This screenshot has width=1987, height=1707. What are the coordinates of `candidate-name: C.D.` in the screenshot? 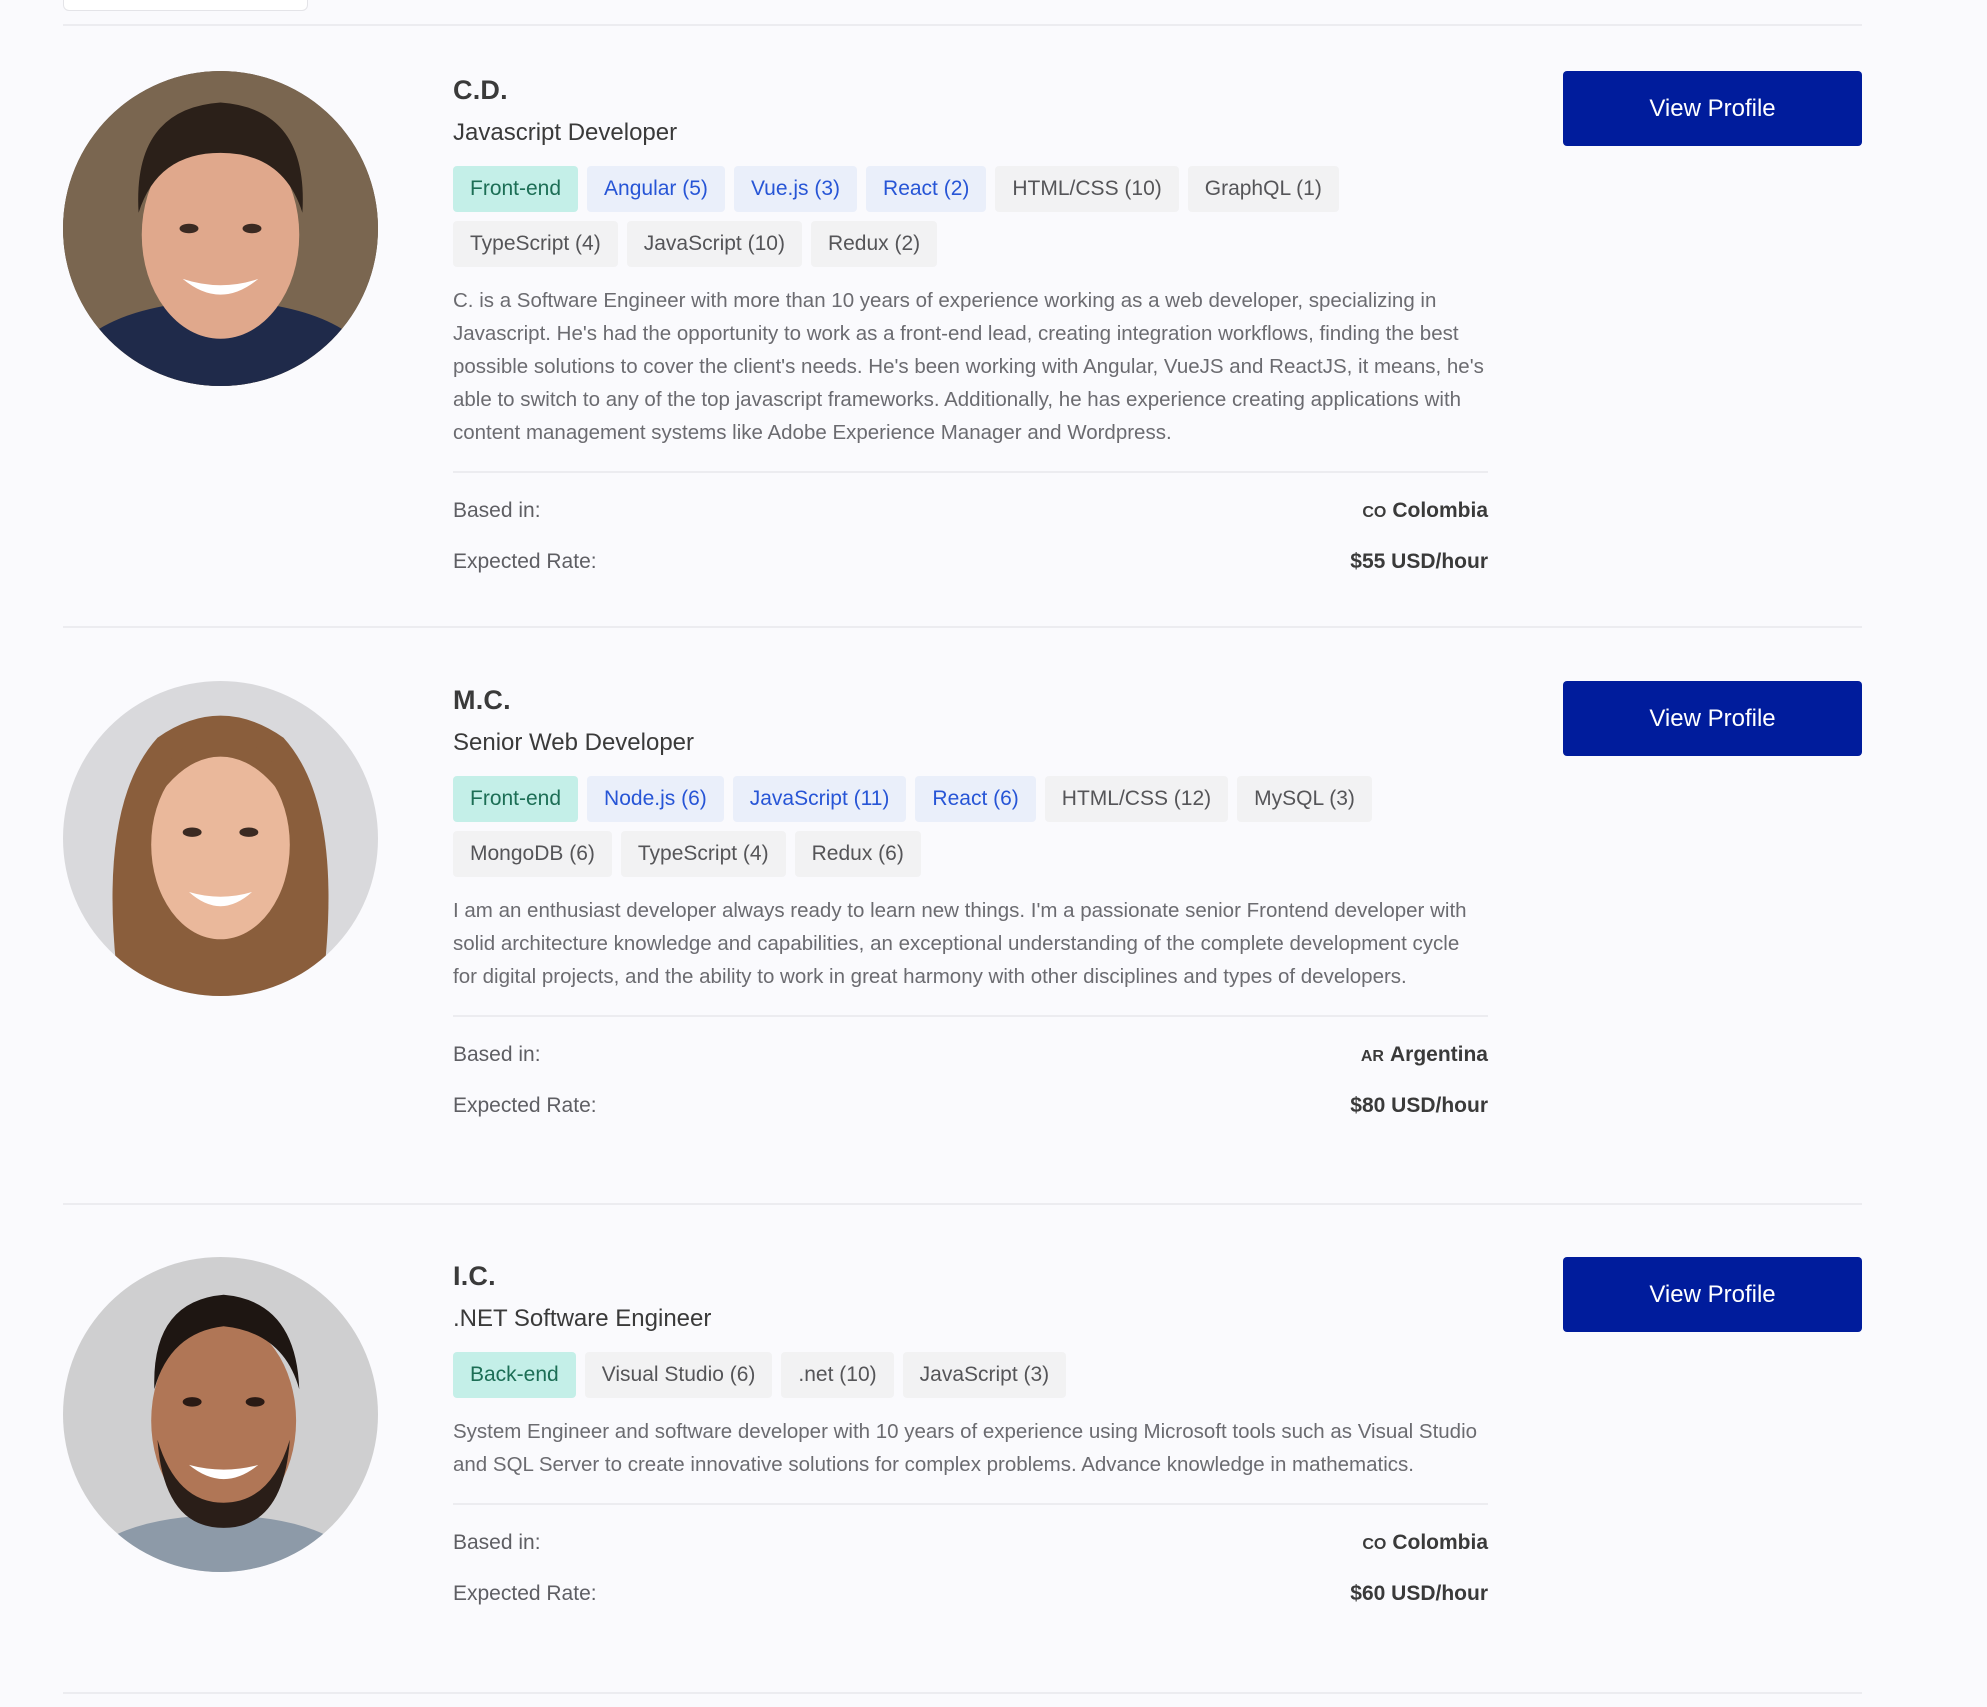 It's located at (480, 90).